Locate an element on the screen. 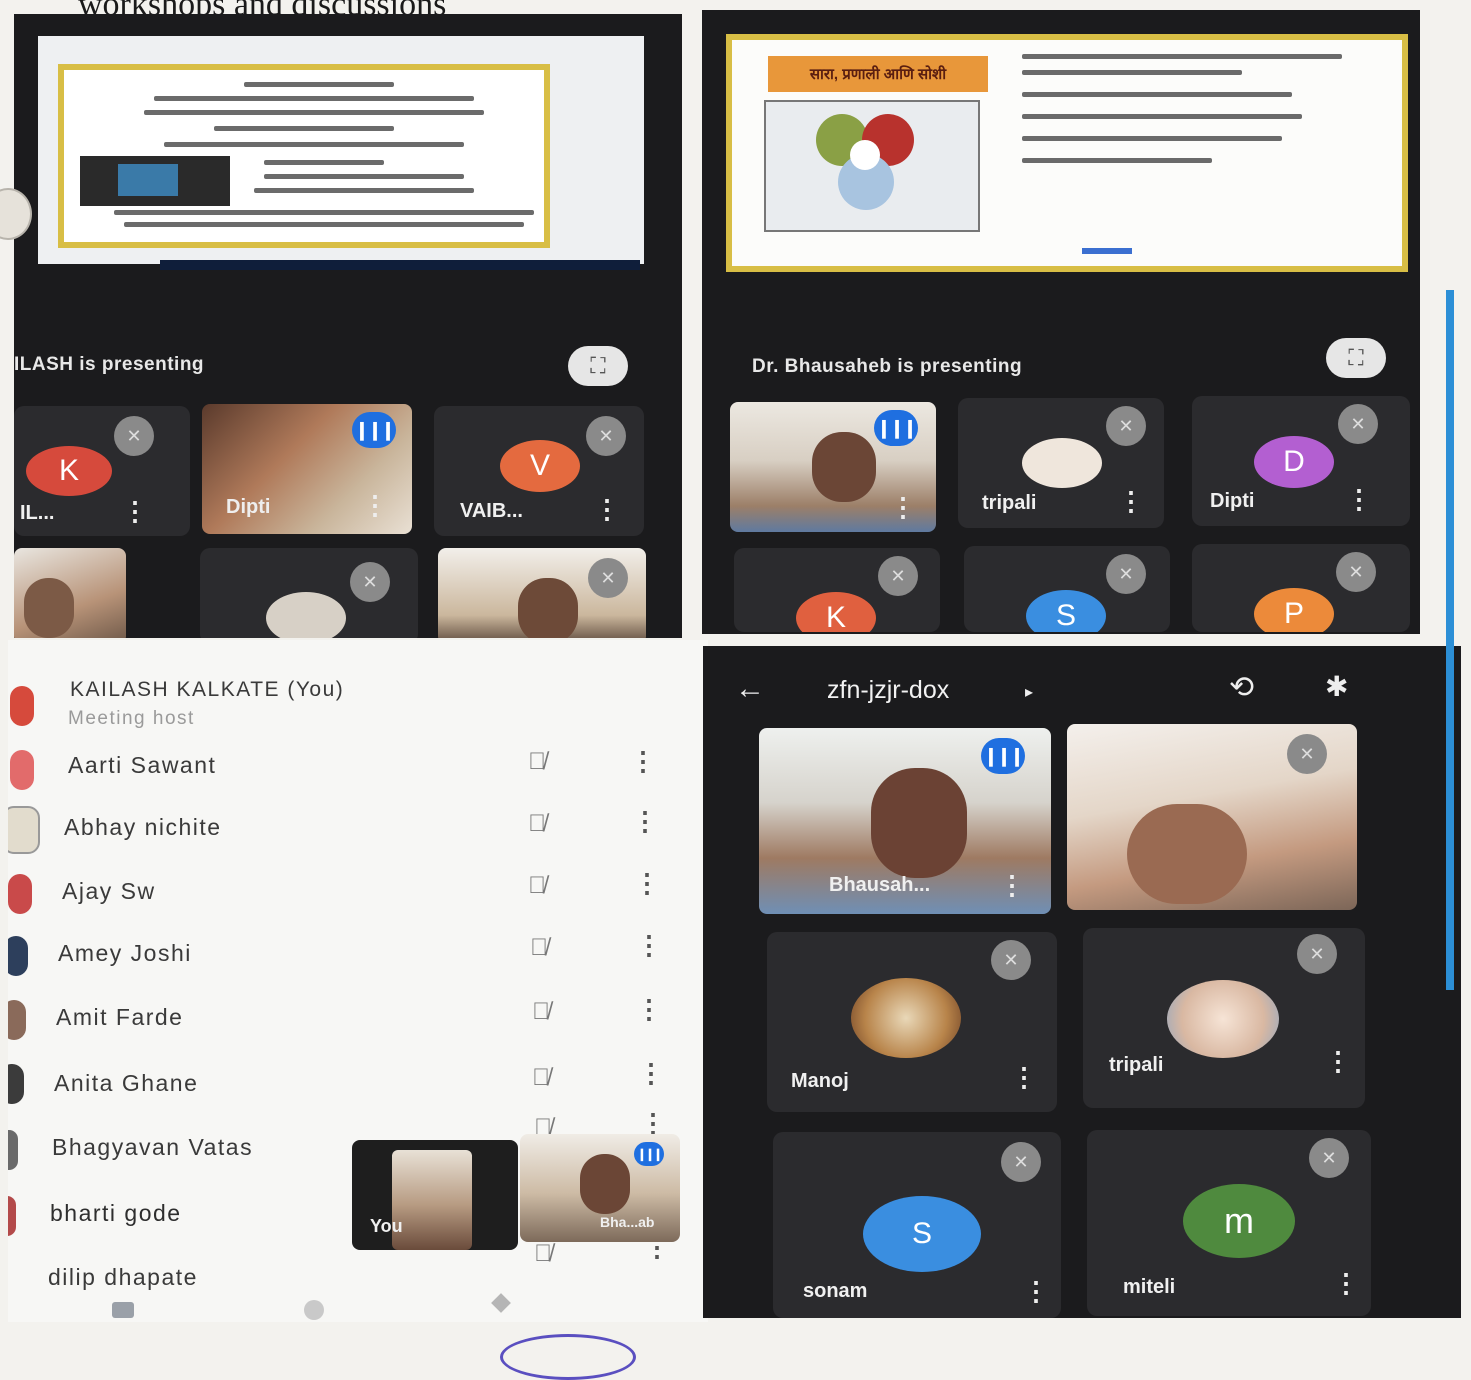 The image size is (1471, 1380). avatar: D is located at coordinates (1294, 462).